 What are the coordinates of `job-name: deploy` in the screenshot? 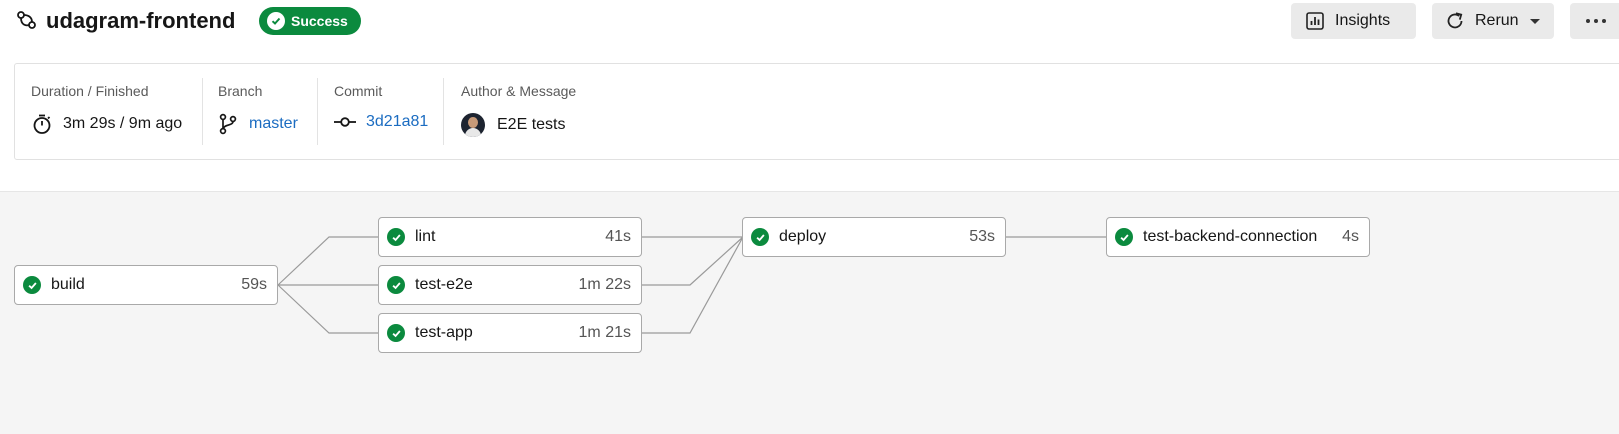 It's located at (803, 236).